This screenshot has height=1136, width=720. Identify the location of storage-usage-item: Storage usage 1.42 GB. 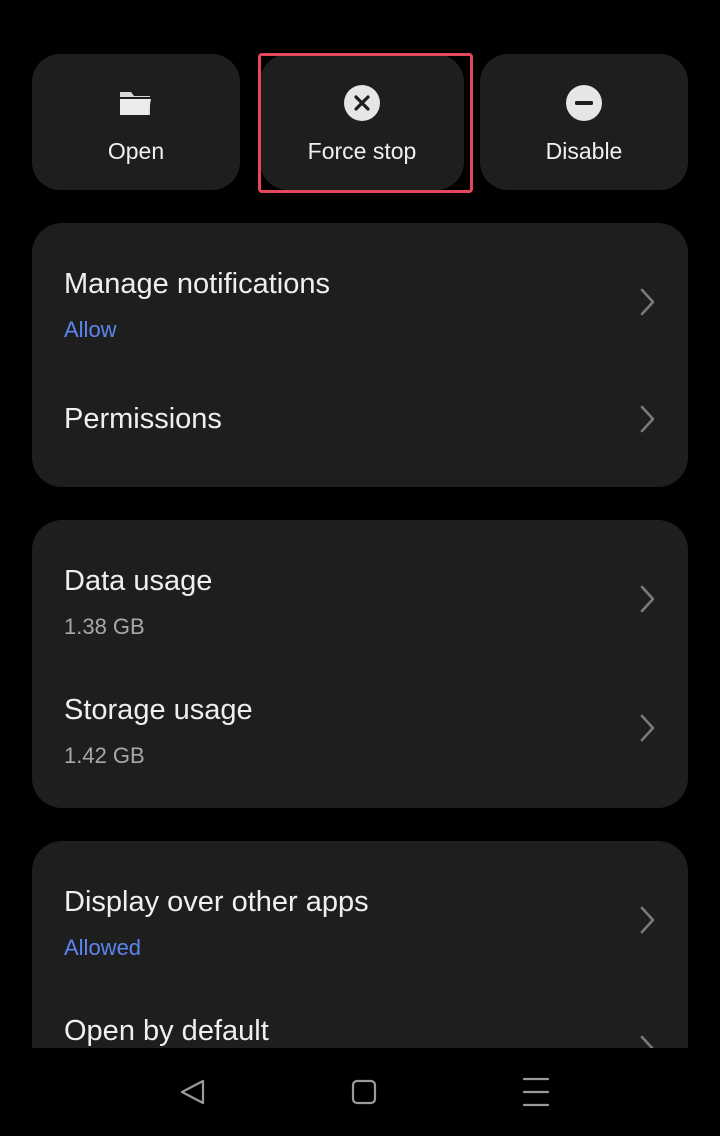
(360, 736).